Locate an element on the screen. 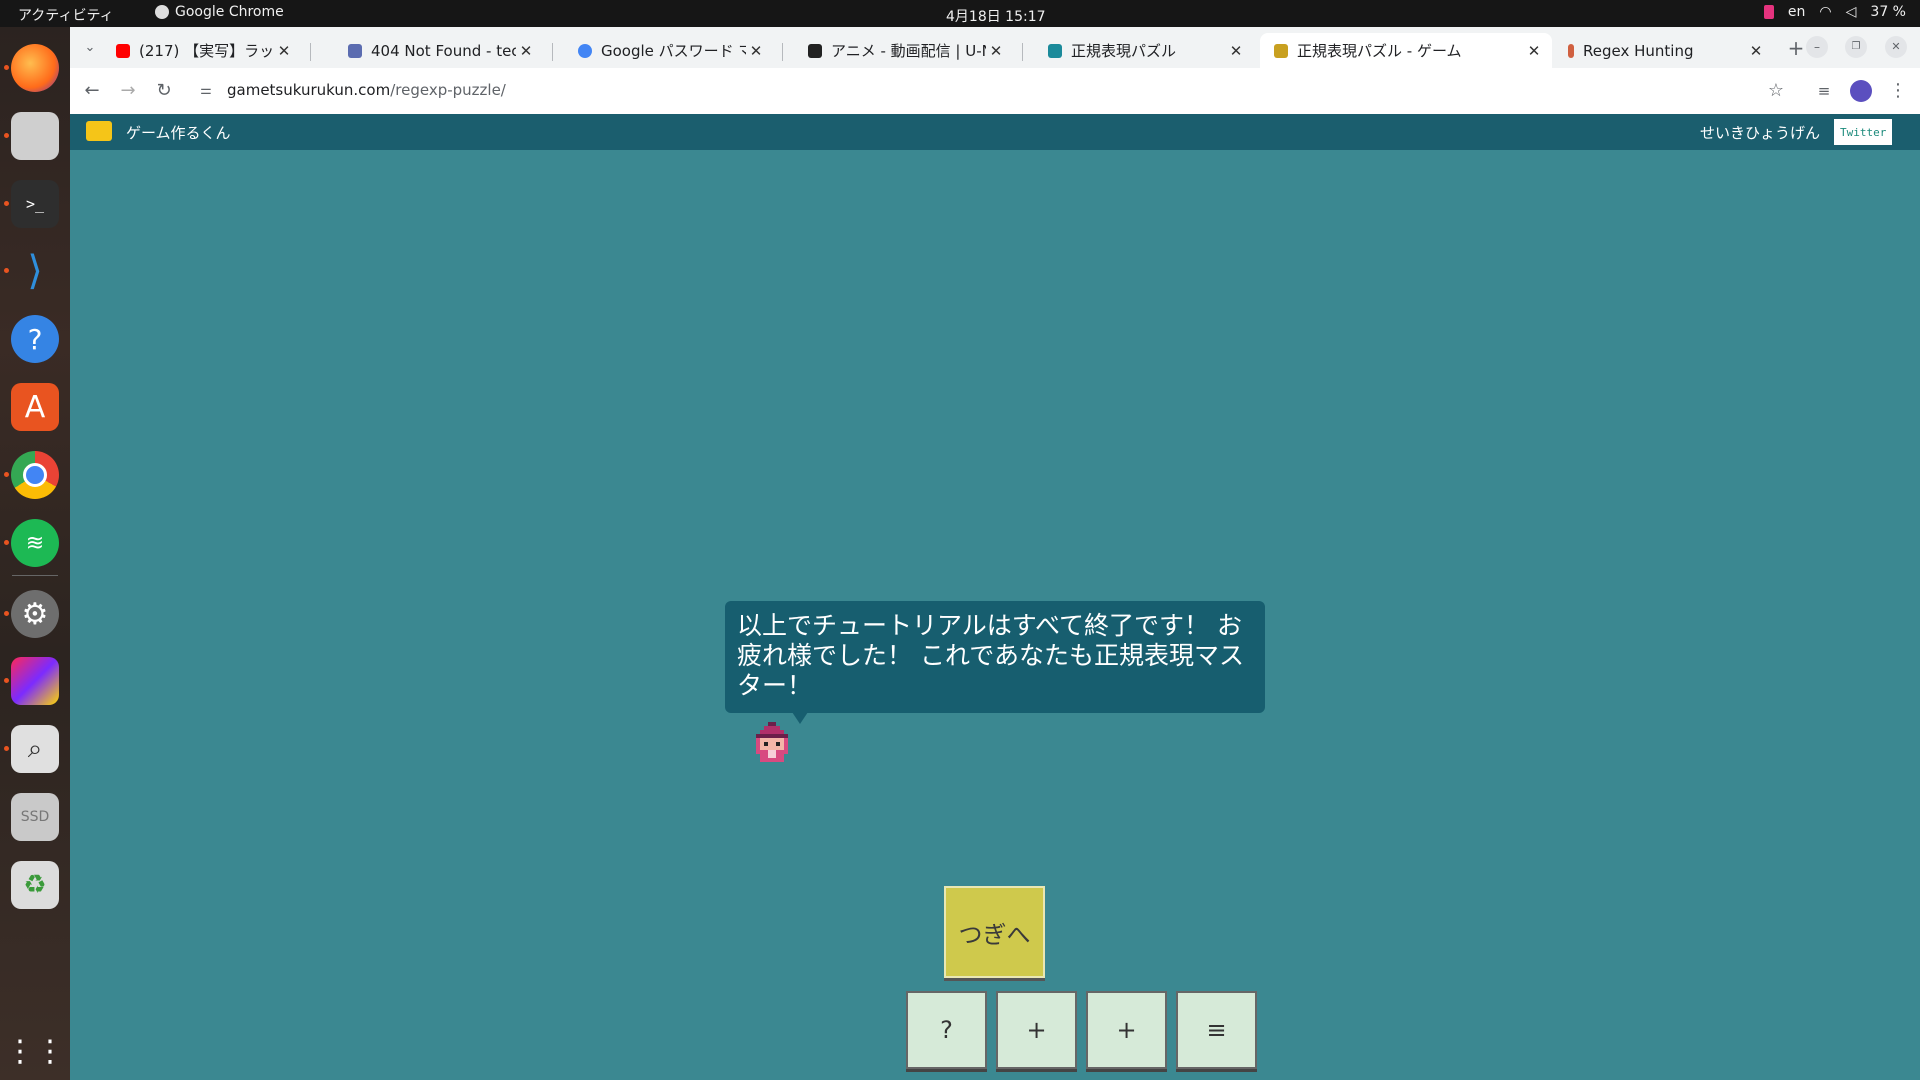 This screenshot has height=1080, width=1920. new-tab-icon: + is located at coordinates (1796, 48).